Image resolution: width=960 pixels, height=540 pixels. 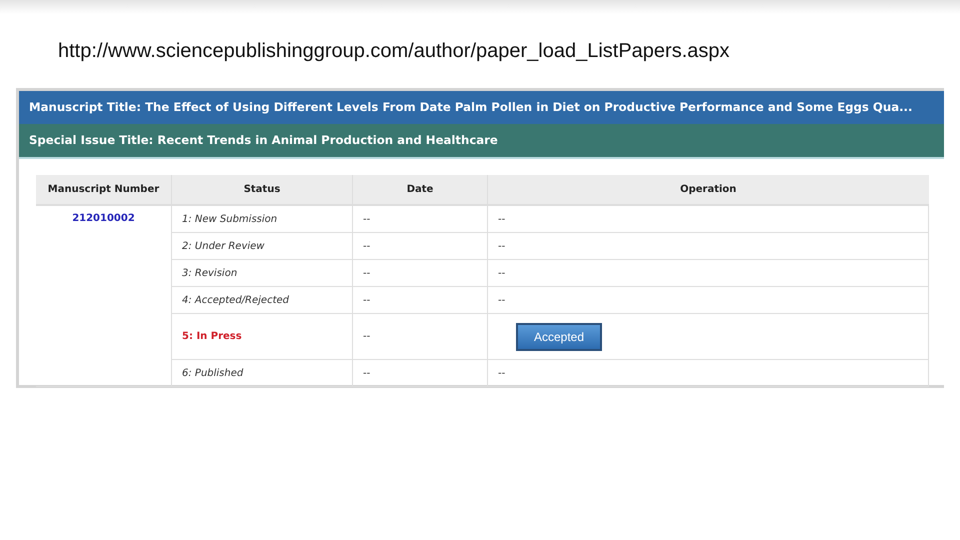 I want to click on status-cell: 6: Published, so click(x=262, y=373).